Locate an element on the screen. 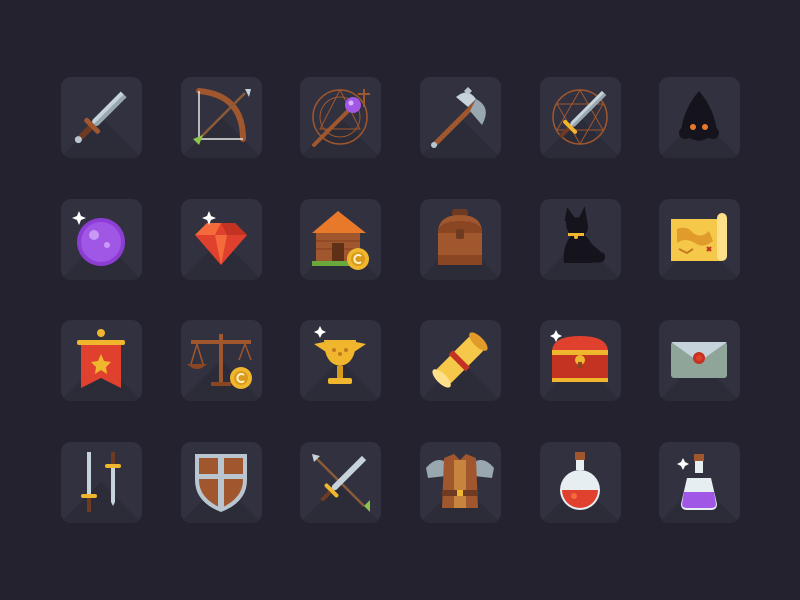 This screenshot has height=600, width=800. black-cat-icon is located at coordinates (584, 234).